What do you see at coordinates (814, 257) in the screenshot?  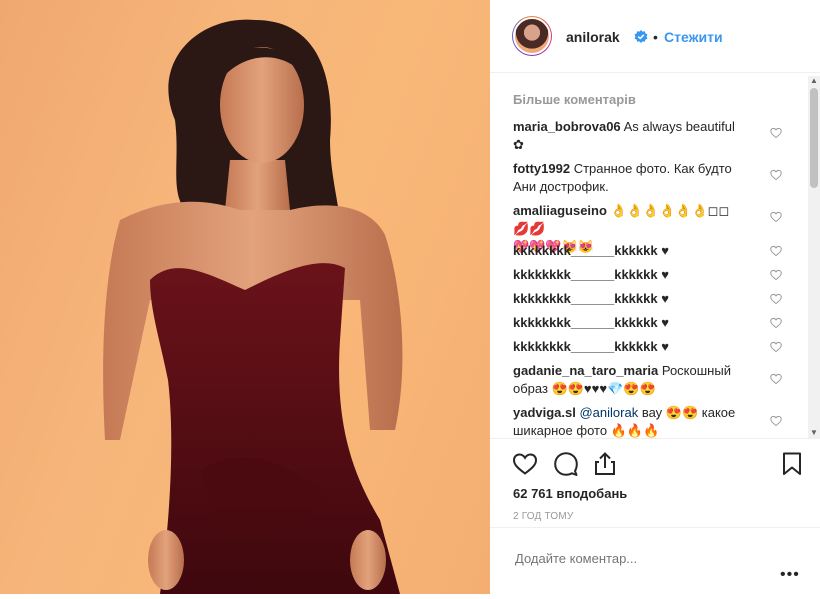 I see `comments-scrollbar: ▲ ▼` at bounding box center [814, 257].